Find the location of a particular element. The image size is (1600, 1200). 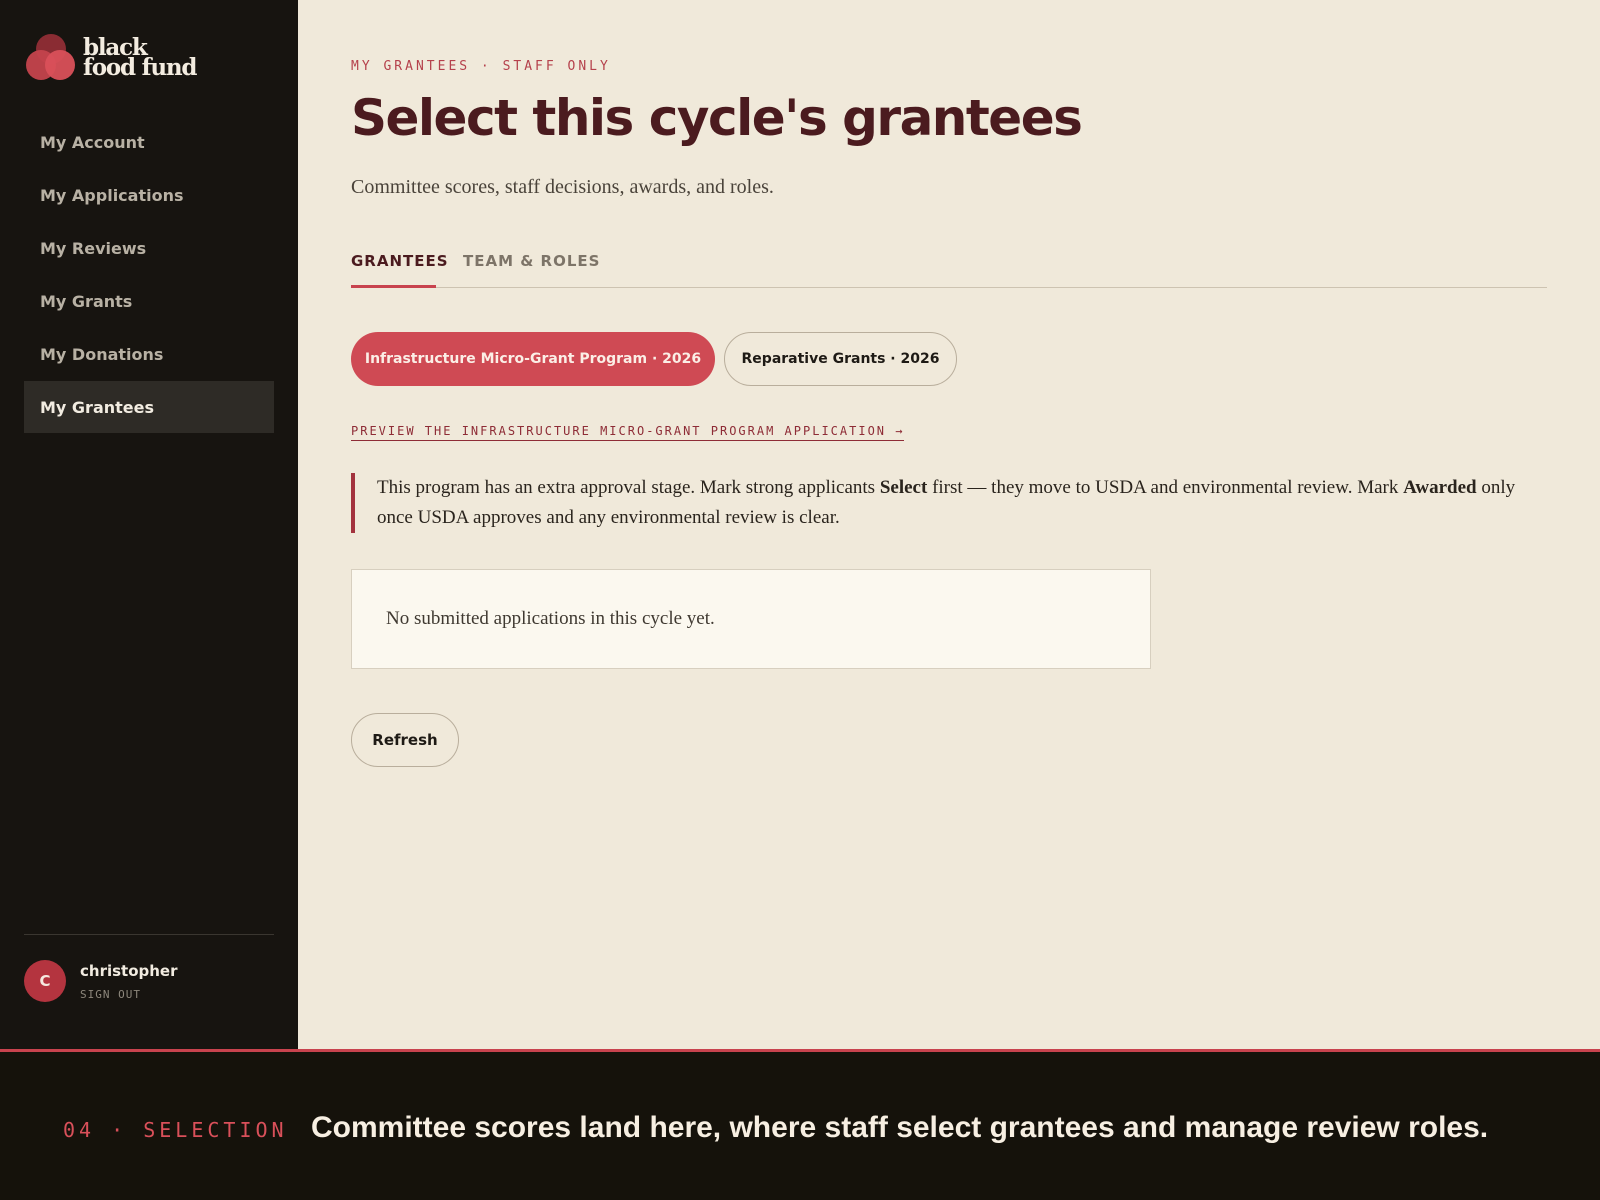

tab-bar: GRANTEES TEAM & ROLES is located at coordinates (949, 267).